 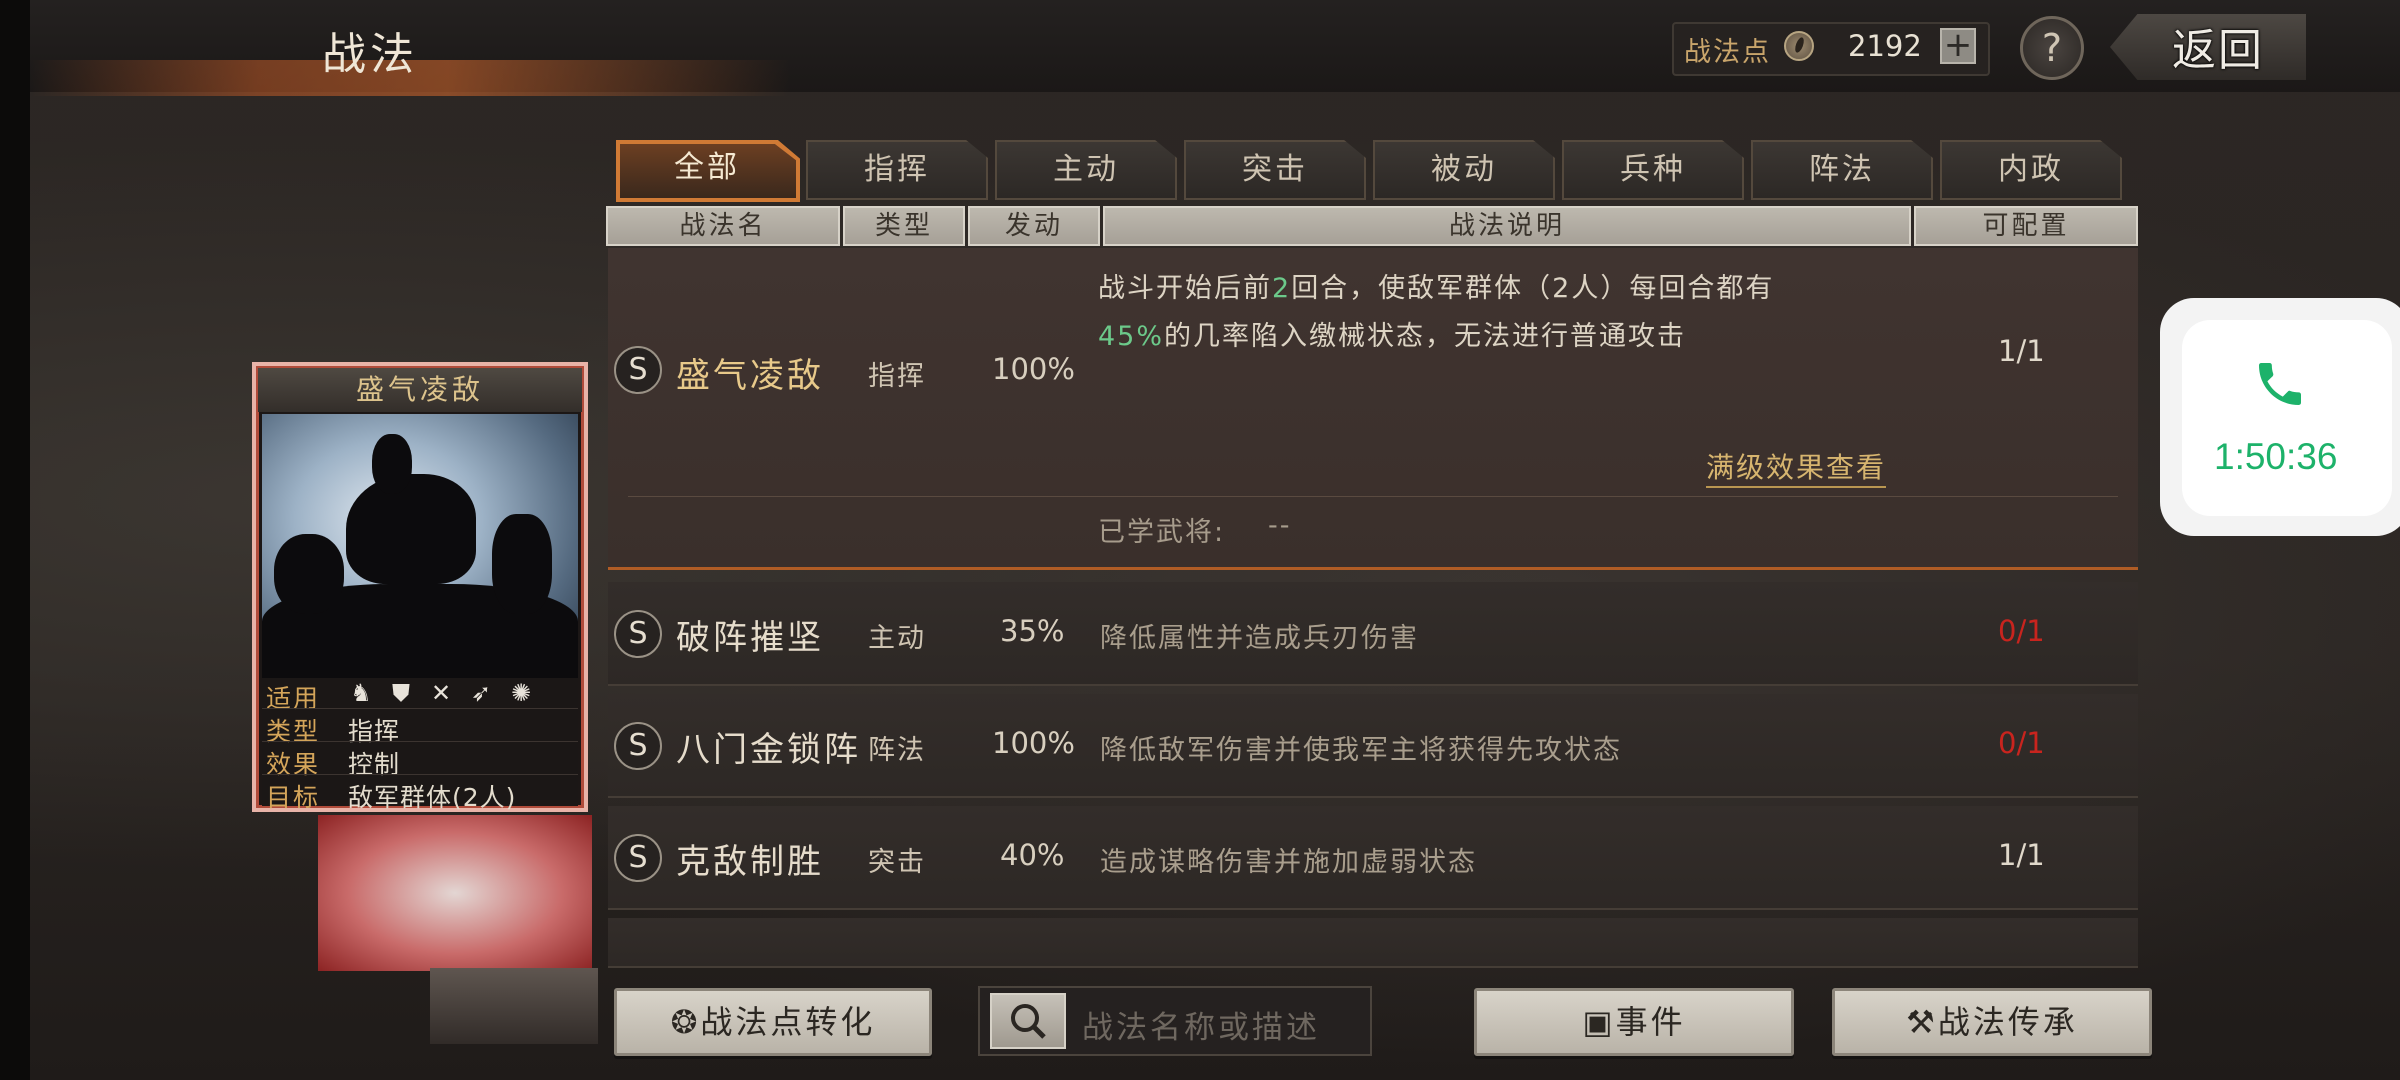 I want to click on skill-description: 造成谋略伤害并施加虚弱状态, so click(x=1288, y=862).